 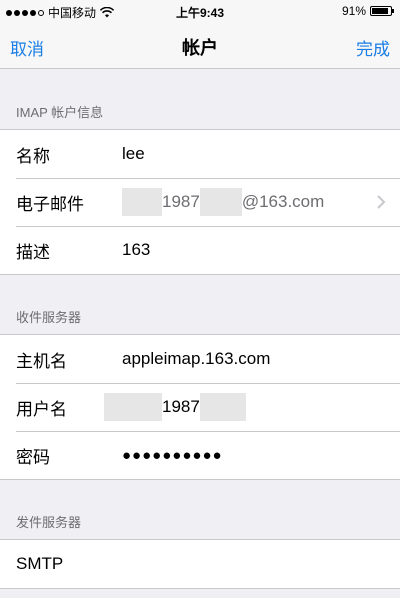 I want to click on description-label: 描述, so click(x=33, y=252).